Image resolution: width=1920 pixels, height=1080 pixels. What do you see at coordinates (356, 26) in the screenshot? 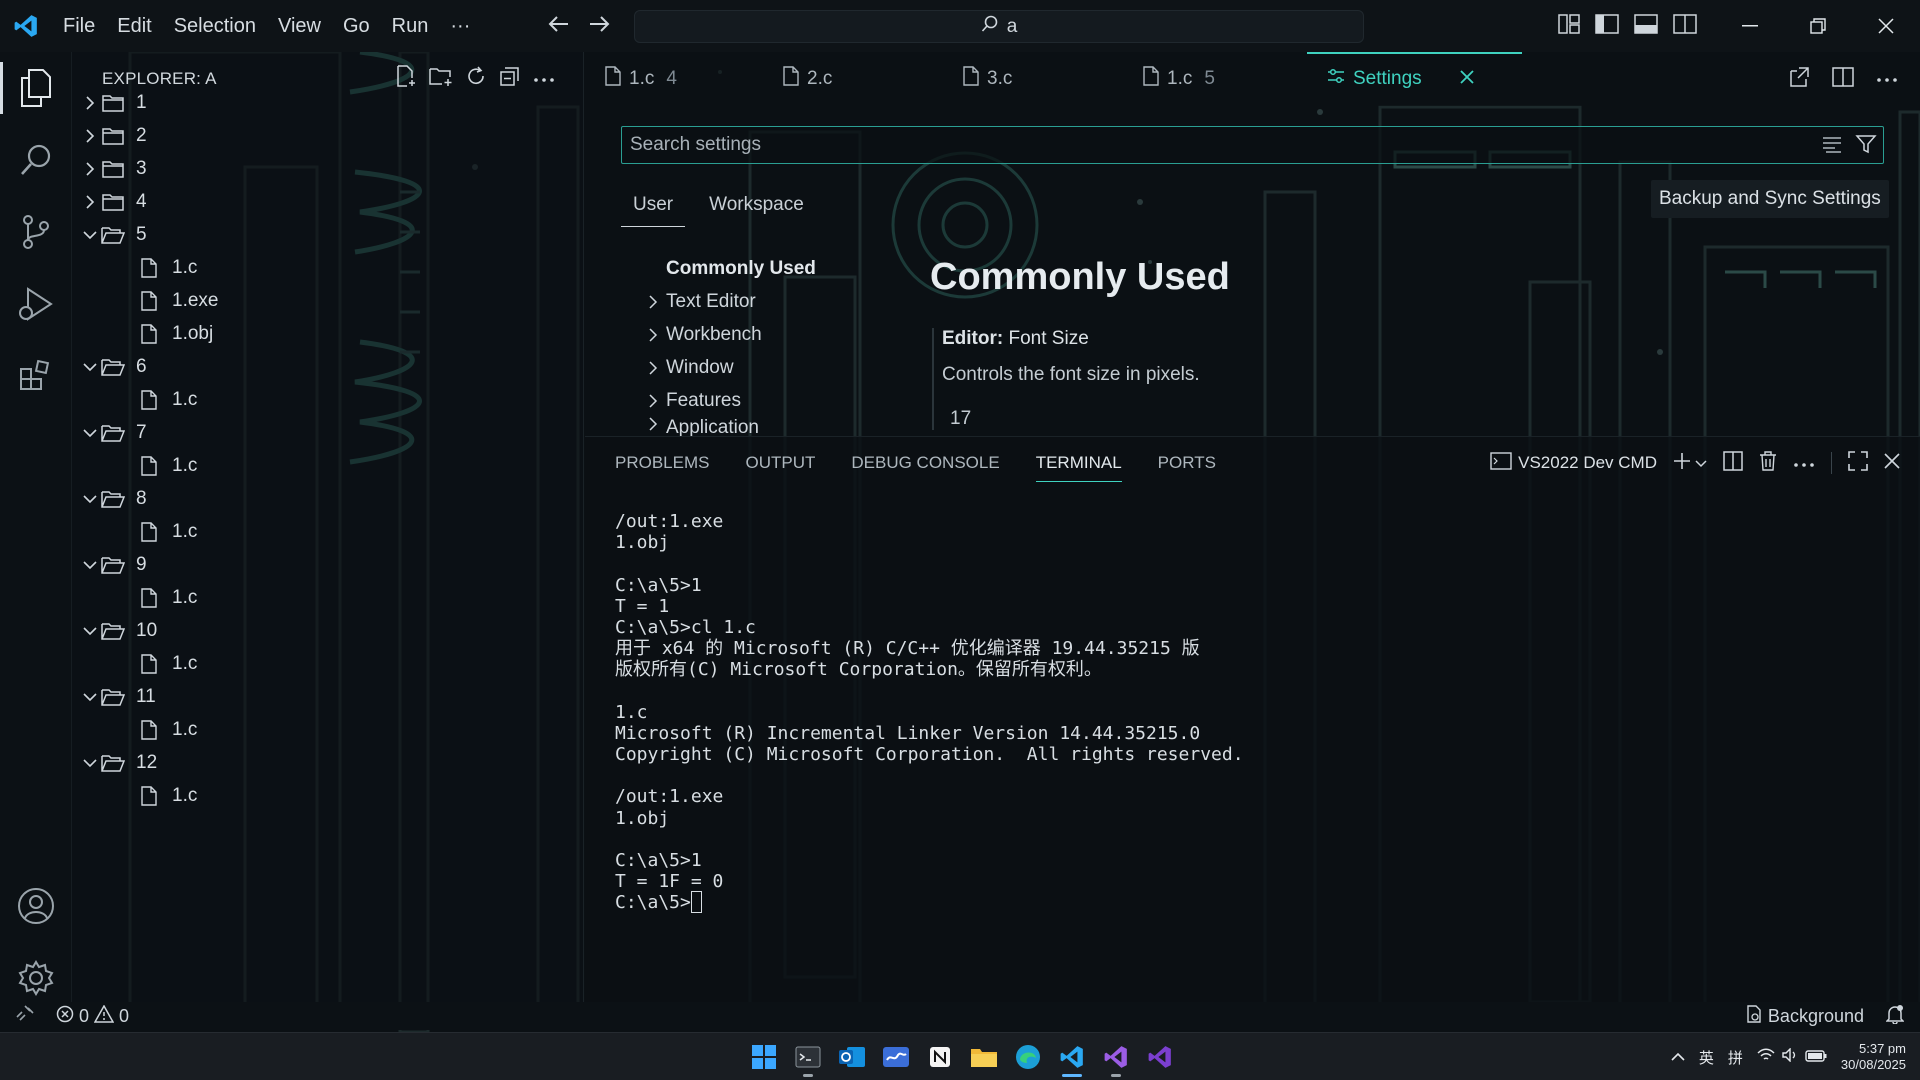
I see `menu-go: Go` at bounding box center [356, 26].